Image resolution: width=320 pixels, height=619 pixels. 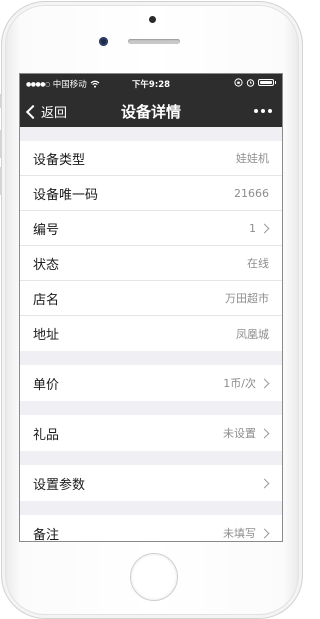 What do you see at coordinates (66, 195) in the screenshot?
I see `row-label: 设备唯一码` at bounding box center [66, 195].